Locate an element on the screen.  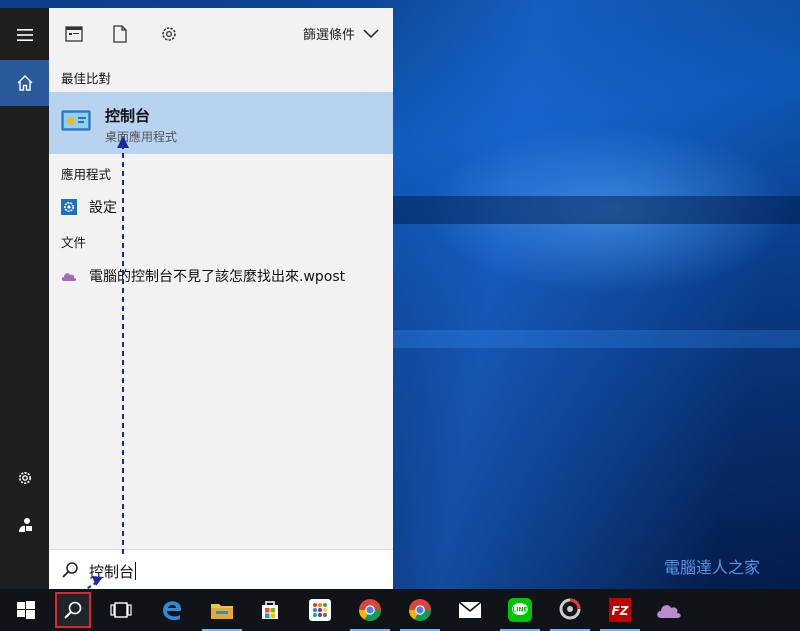
taskbar: LINE FZ is located at coordinates (400, 610).